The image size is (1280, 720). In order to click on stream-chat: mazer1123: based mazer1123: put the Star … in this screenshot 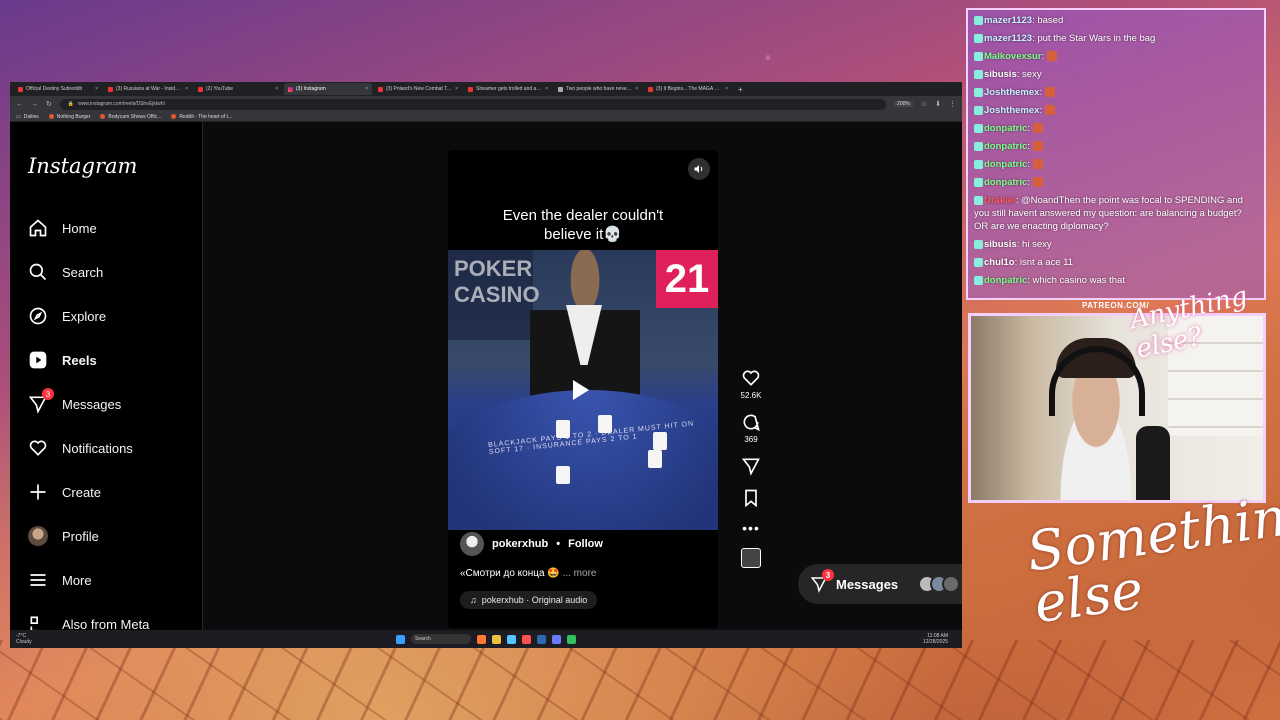, I will do `click(1116, 154)`.